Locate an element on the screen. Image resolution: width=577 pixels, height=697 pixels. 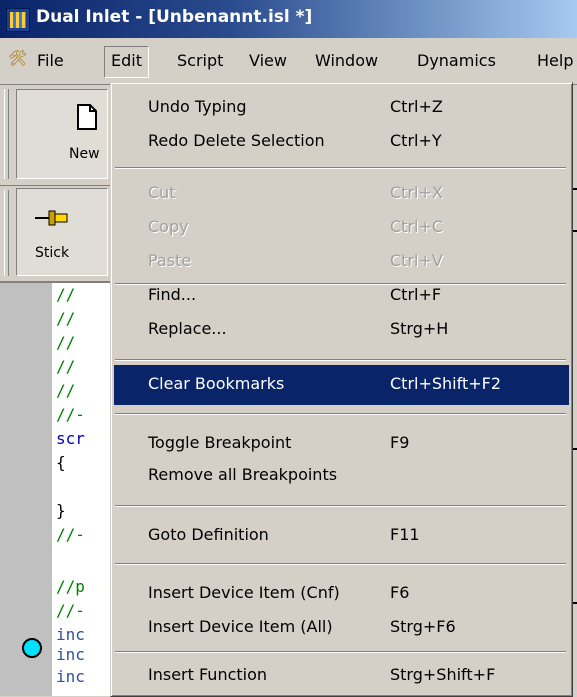
menu-edit: Edit is located at coordinates (126, 62).